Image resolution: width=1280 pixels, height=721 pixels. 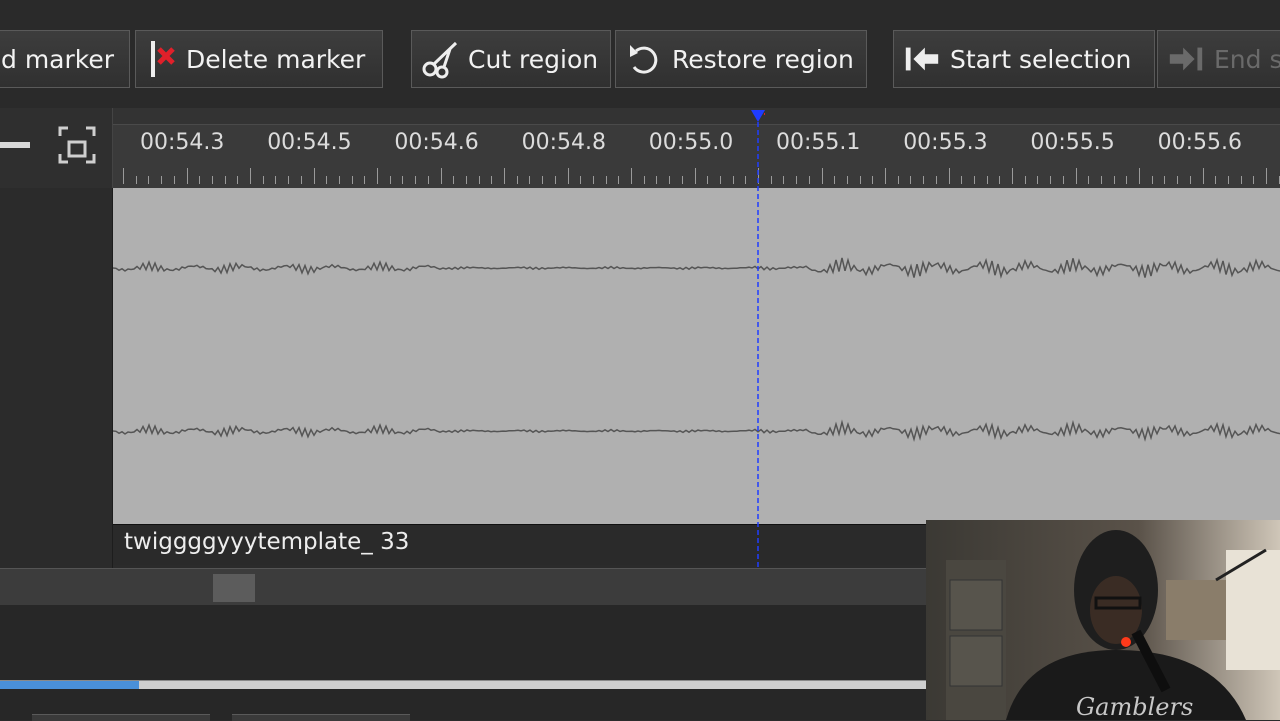 I want to click on start-selection-button: Start selection, so click(x=1024, y=59).